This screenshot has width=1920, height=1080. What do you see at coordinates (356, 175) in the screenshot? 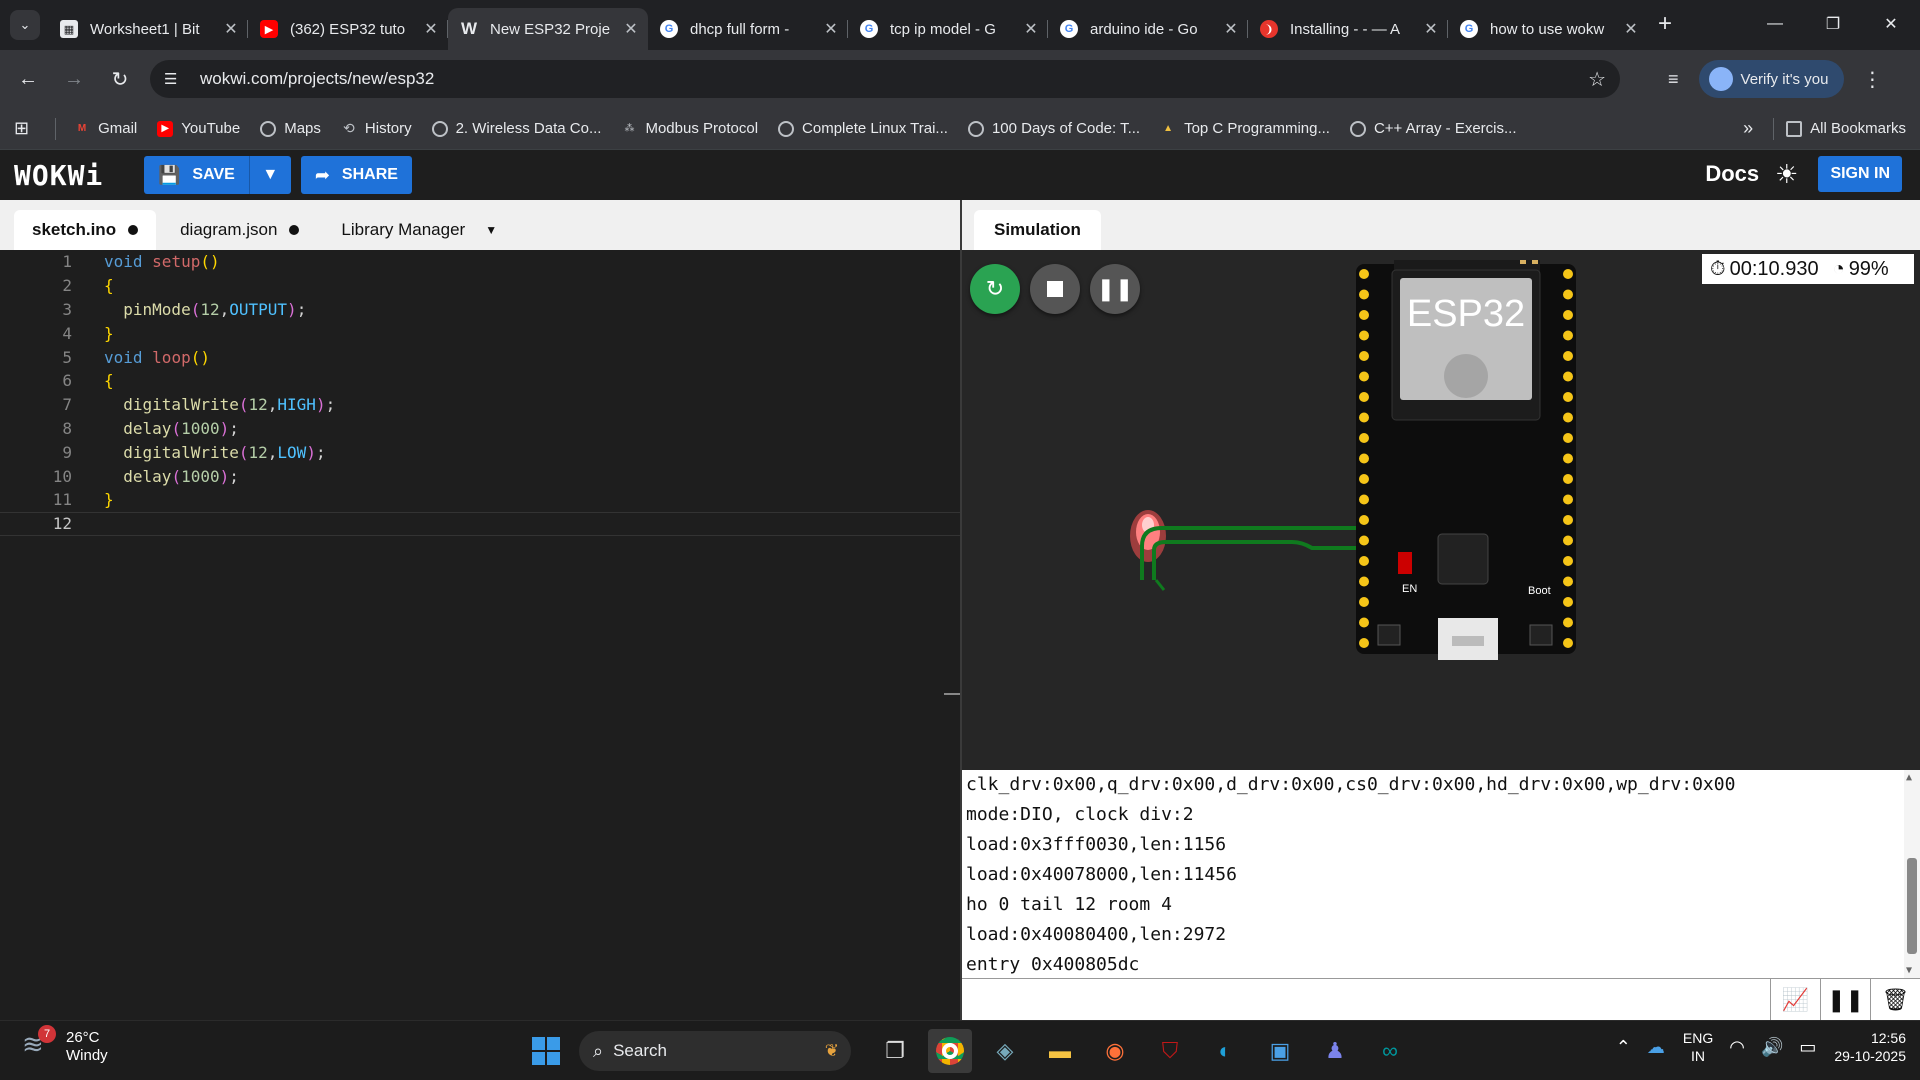
I see `share-button: ➦ SHARE` at bounding box center [356, 175].